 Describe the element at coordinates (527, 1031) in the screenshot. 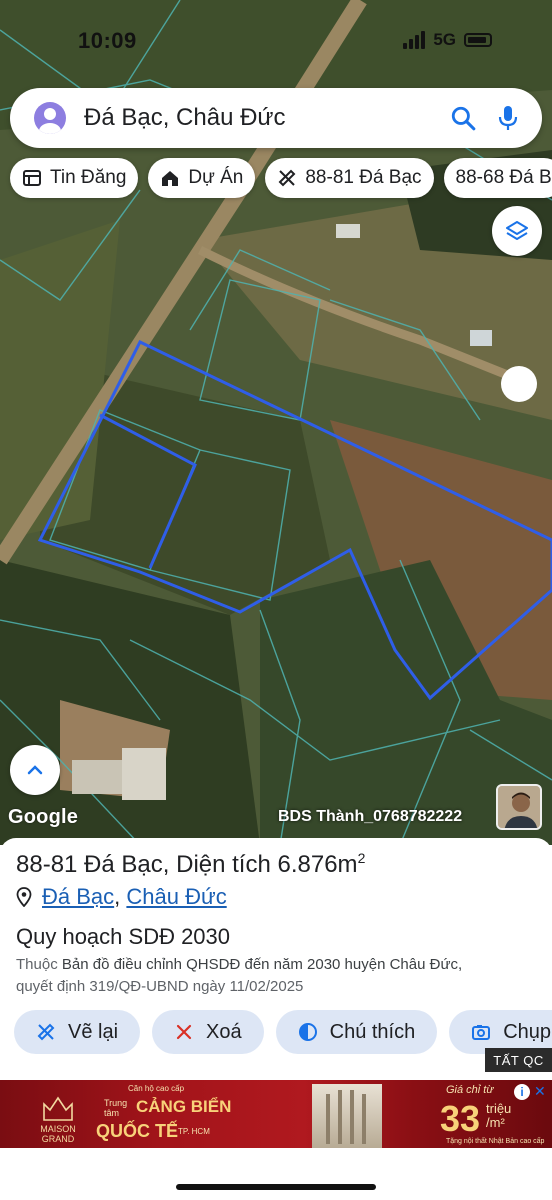

I see `action-label: Chụp` at that location.